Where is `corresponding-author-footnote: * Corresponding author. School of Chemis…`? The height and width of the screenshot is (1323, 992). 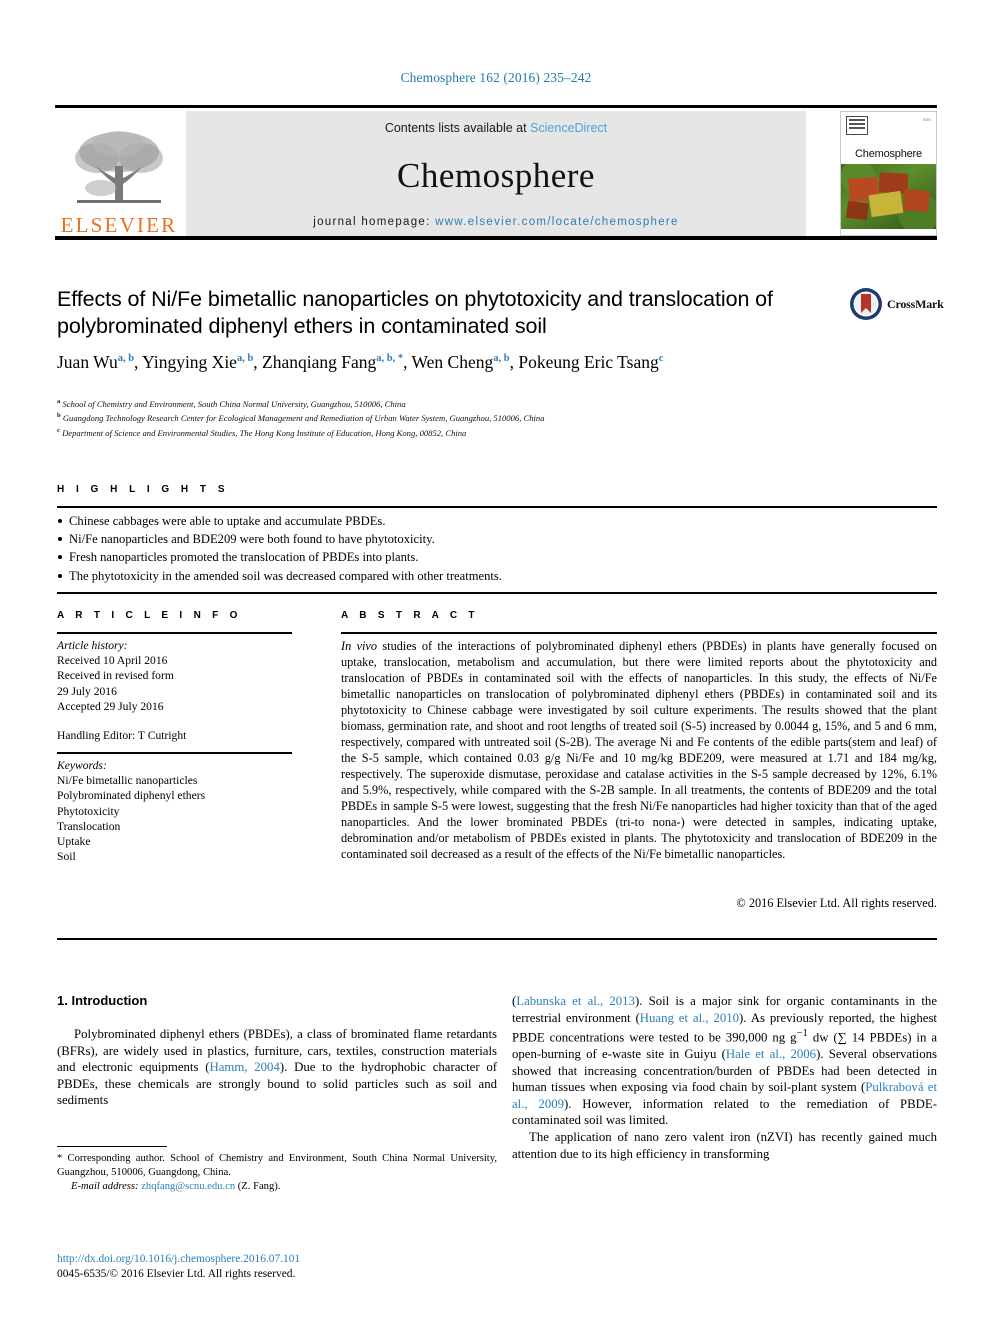
corresponding-author-footnote: * Corresponding author. School of Chemis… is located at coordinates (277, 1173).